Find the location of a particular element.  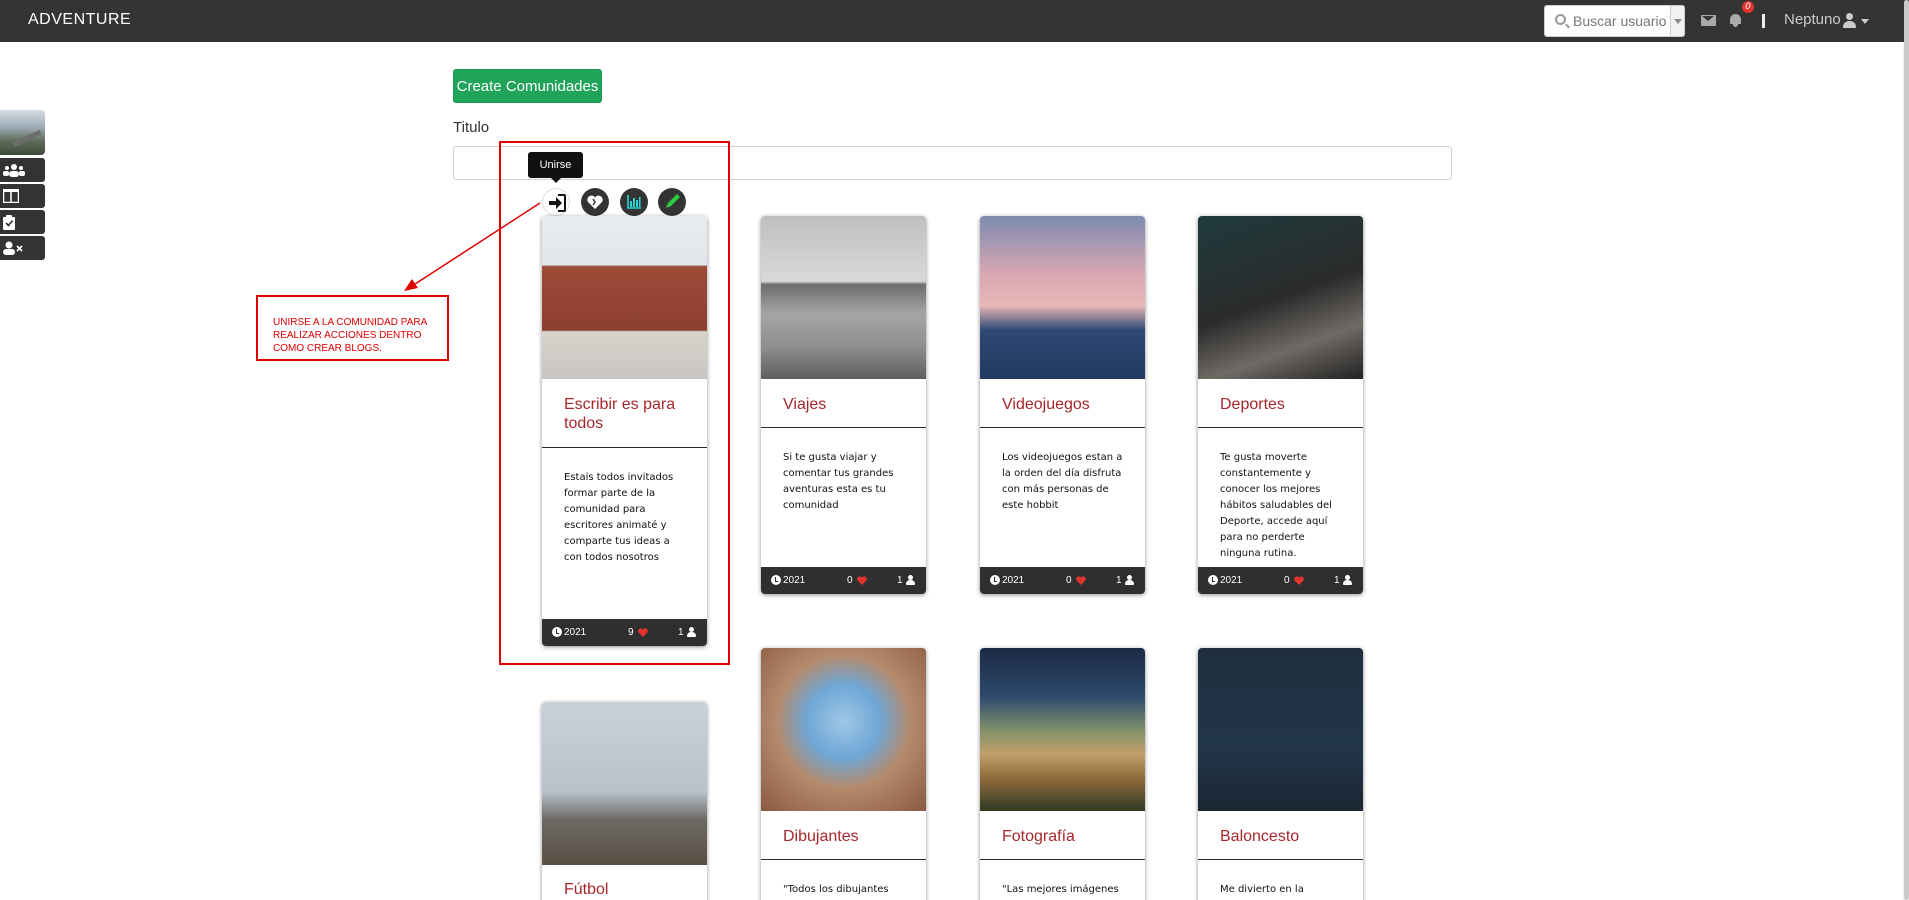

card-description: "Todos los dibujantes is located at coordinates (836, 889).